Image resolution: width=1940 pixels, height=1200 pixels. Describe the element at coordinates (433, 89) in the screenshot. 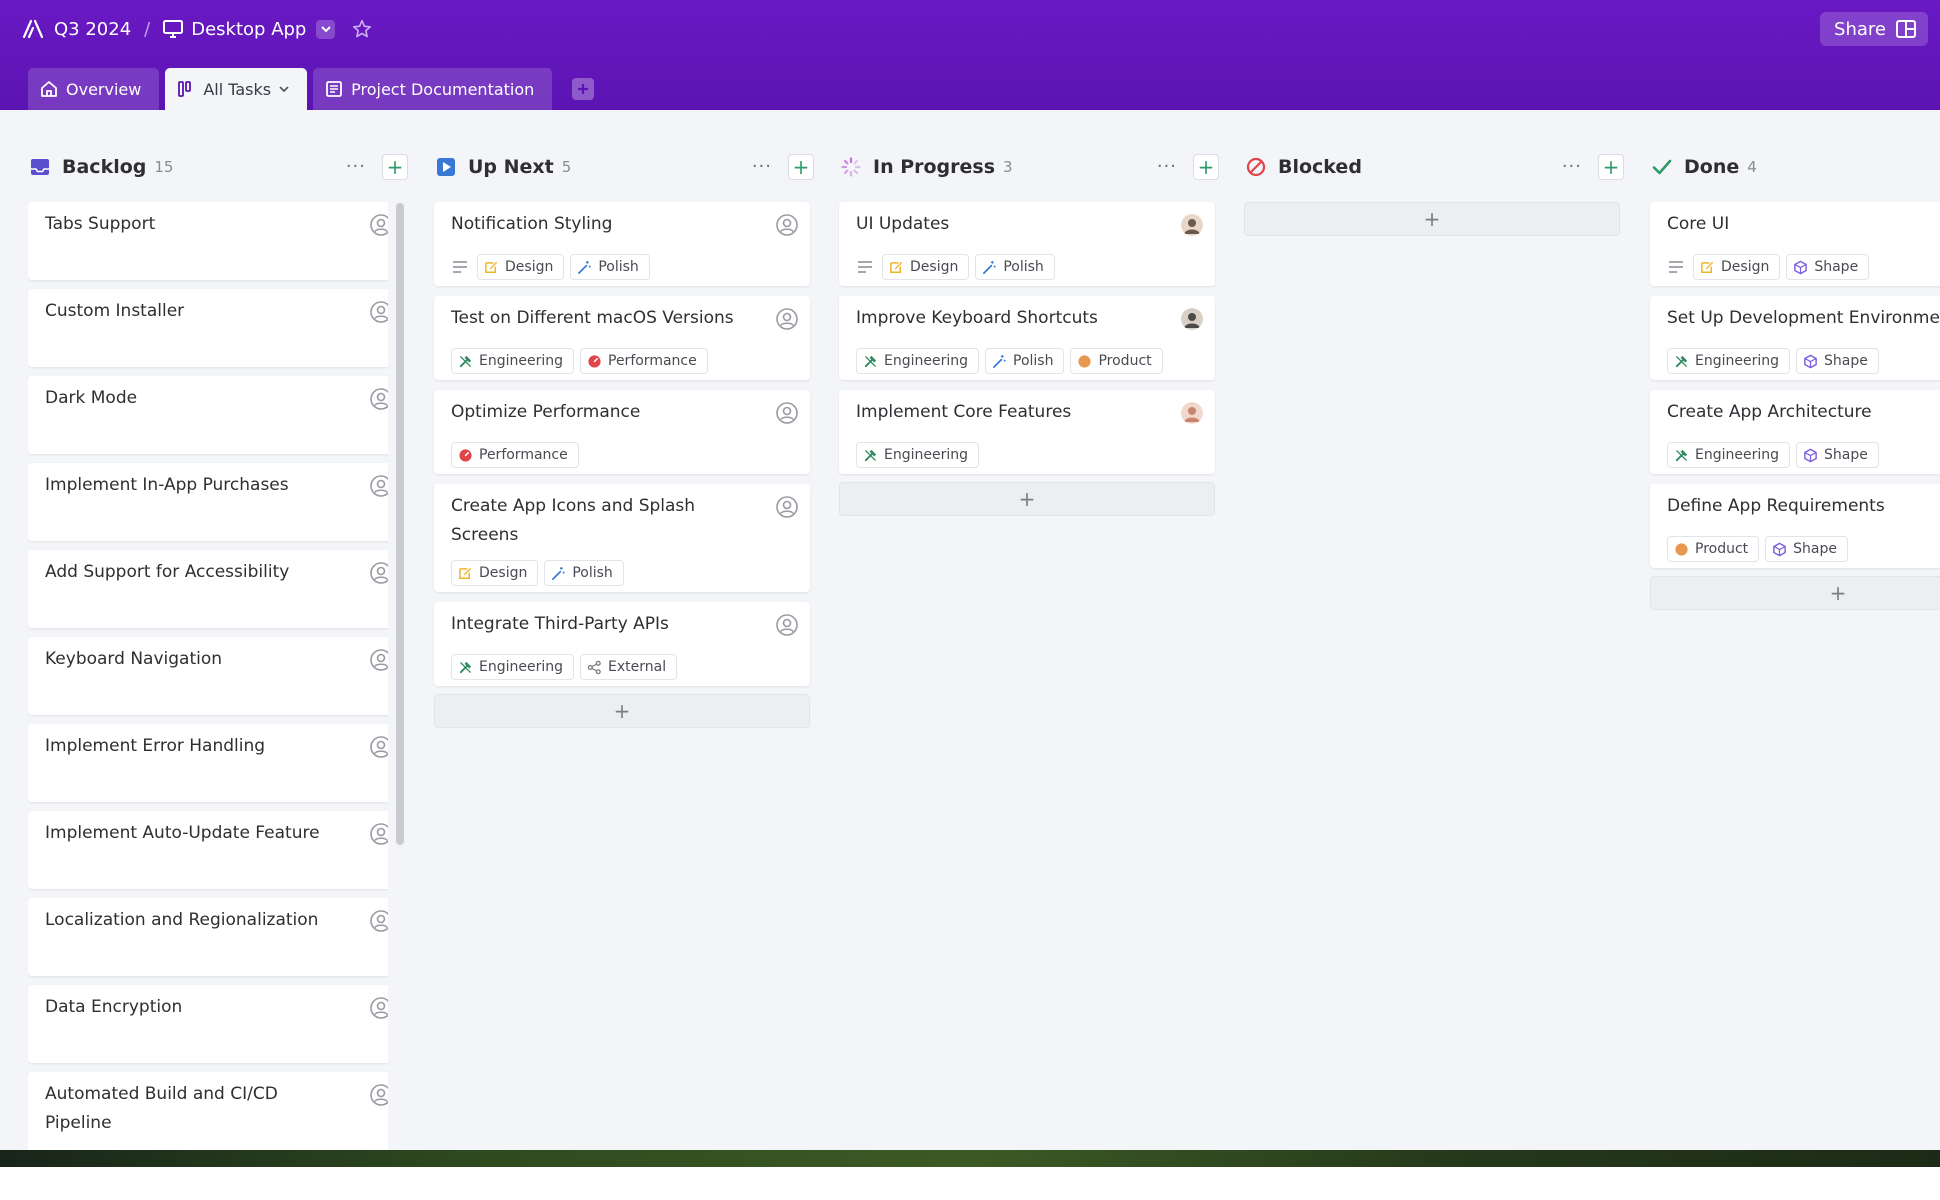

I see `tab-project-documentation: Project Documentation` at that location.